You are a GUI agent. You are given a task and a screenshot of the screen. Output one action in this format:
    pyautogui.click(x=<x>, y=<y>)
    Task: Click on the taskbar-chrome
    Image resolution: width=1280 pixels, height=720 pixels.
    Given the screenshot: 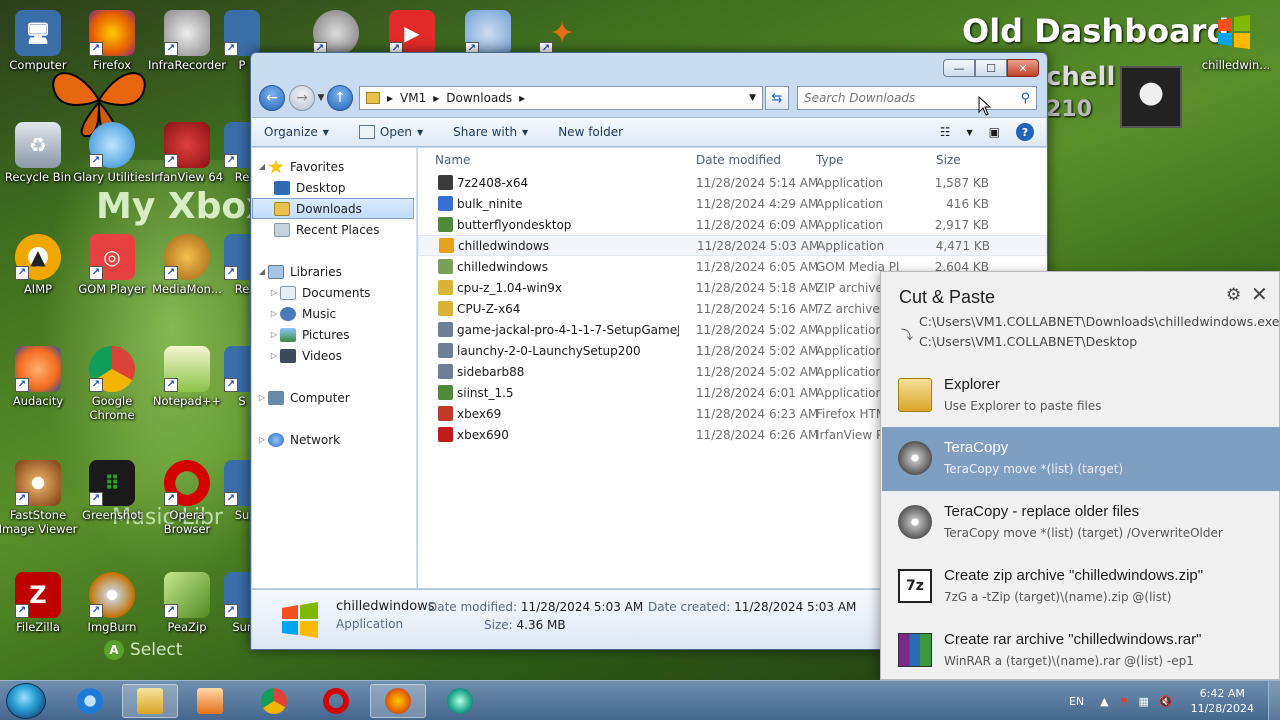 What is the action you would take?
    pyautogui.click(x=274, y=701)
    